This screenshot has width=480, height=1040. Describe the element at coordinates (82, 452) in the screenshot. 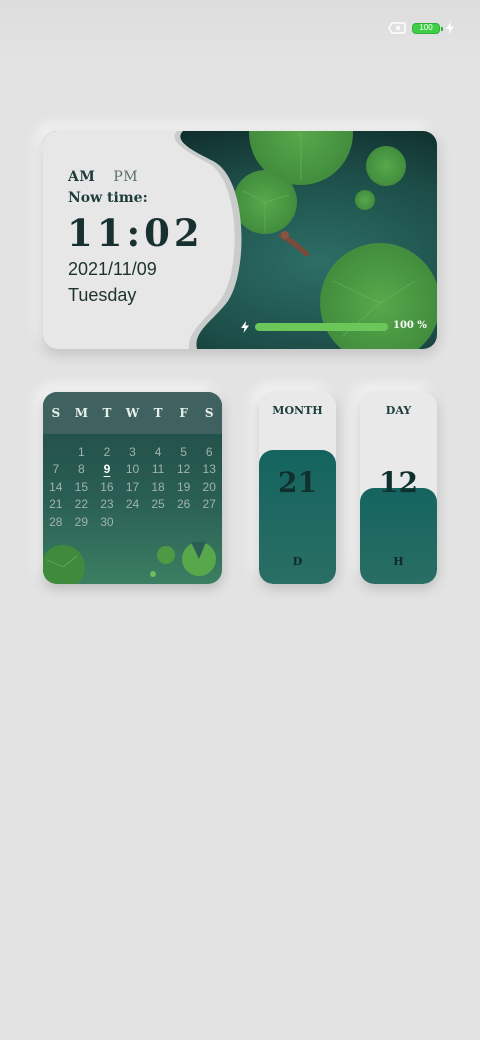

I see `calendar-day: 1` at that location.